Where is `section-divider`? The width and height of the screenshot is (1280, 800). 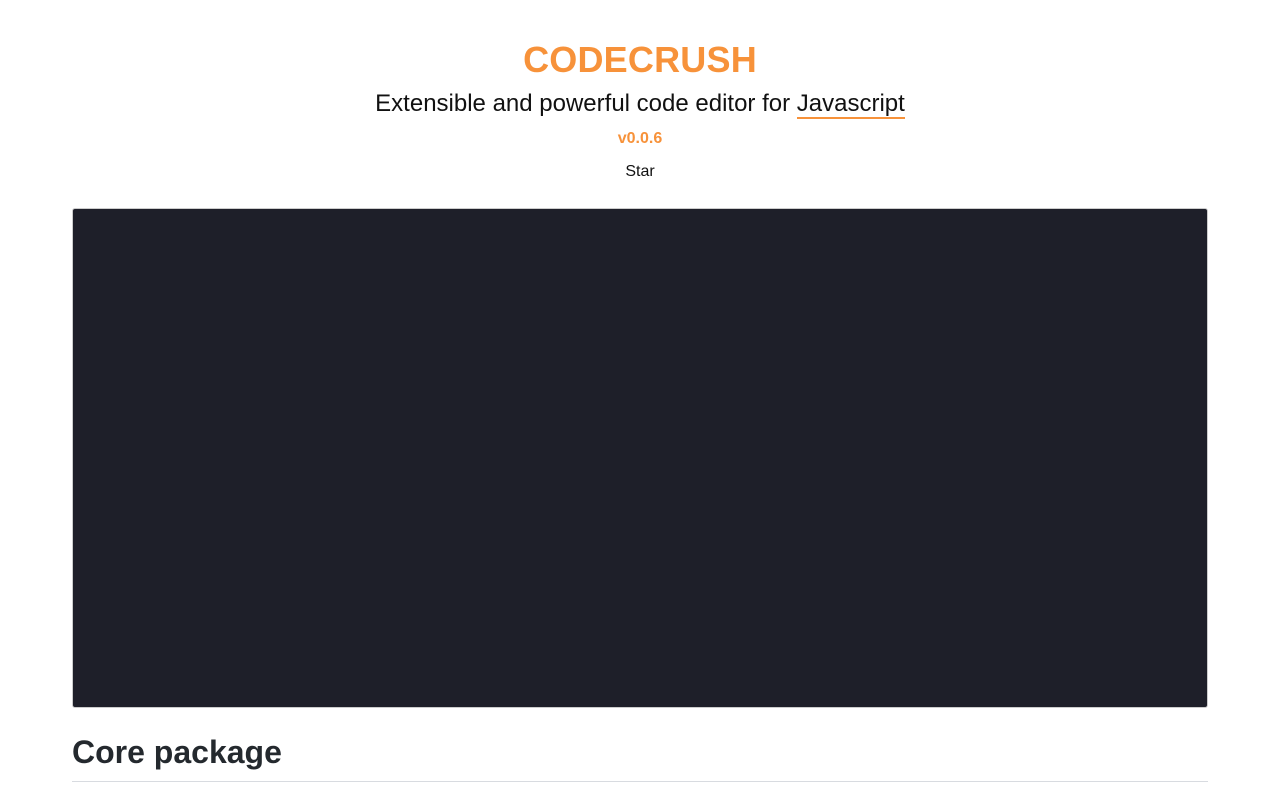
section-divider is located at coordinates (640, 781).